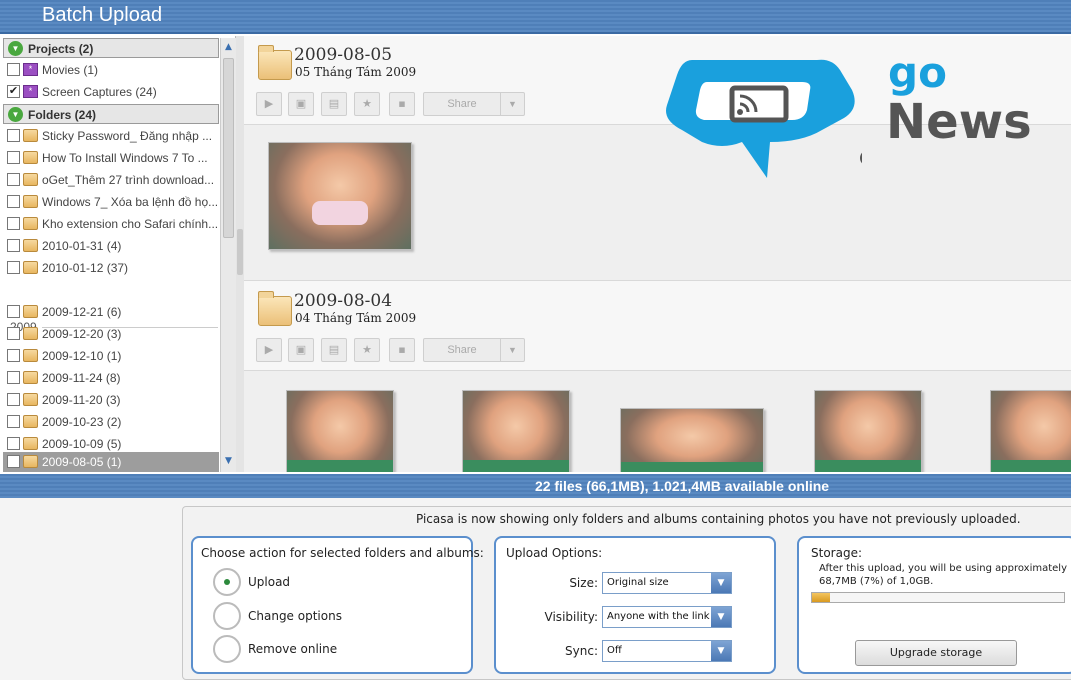 Image resolution: width=1071 pixels, height=680 pixels. Describe the element at coordinates (113, 356) in the screenshot. I see `sidebar-folder-item: 2009-12-10 (1)` at that location.